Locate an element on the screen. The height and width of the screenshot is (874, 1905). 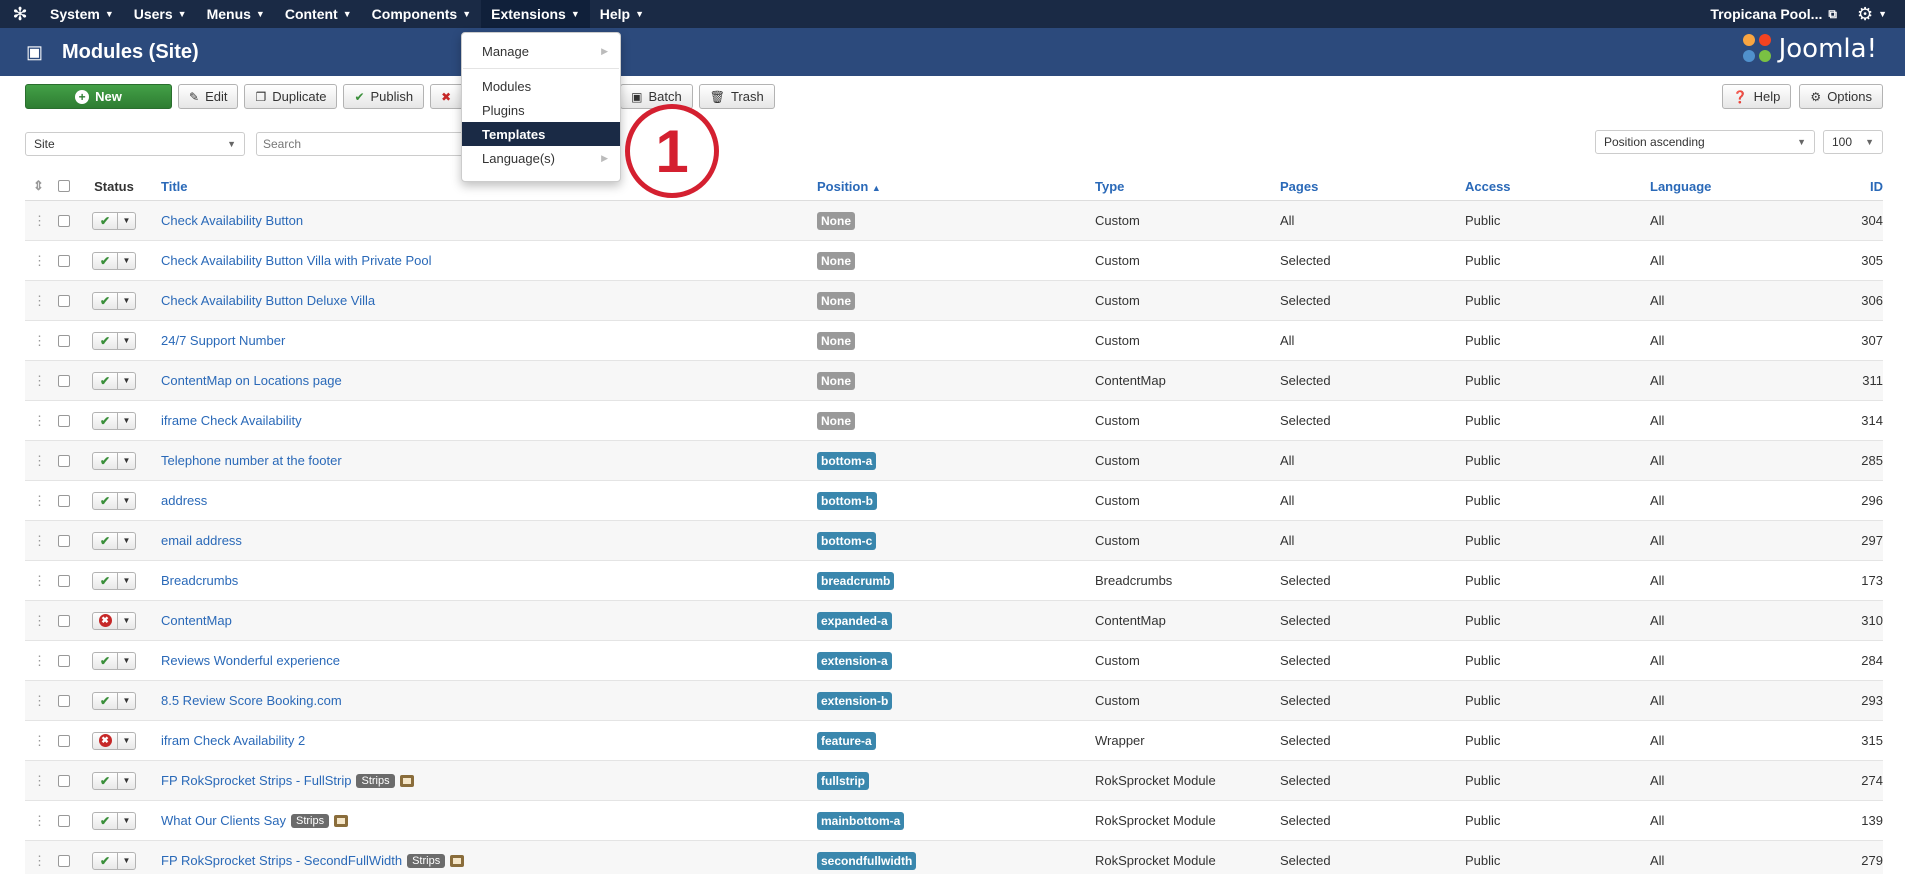
module-title-link: 8.5 Review Score Booking.com is located at coordinates (251, 700).